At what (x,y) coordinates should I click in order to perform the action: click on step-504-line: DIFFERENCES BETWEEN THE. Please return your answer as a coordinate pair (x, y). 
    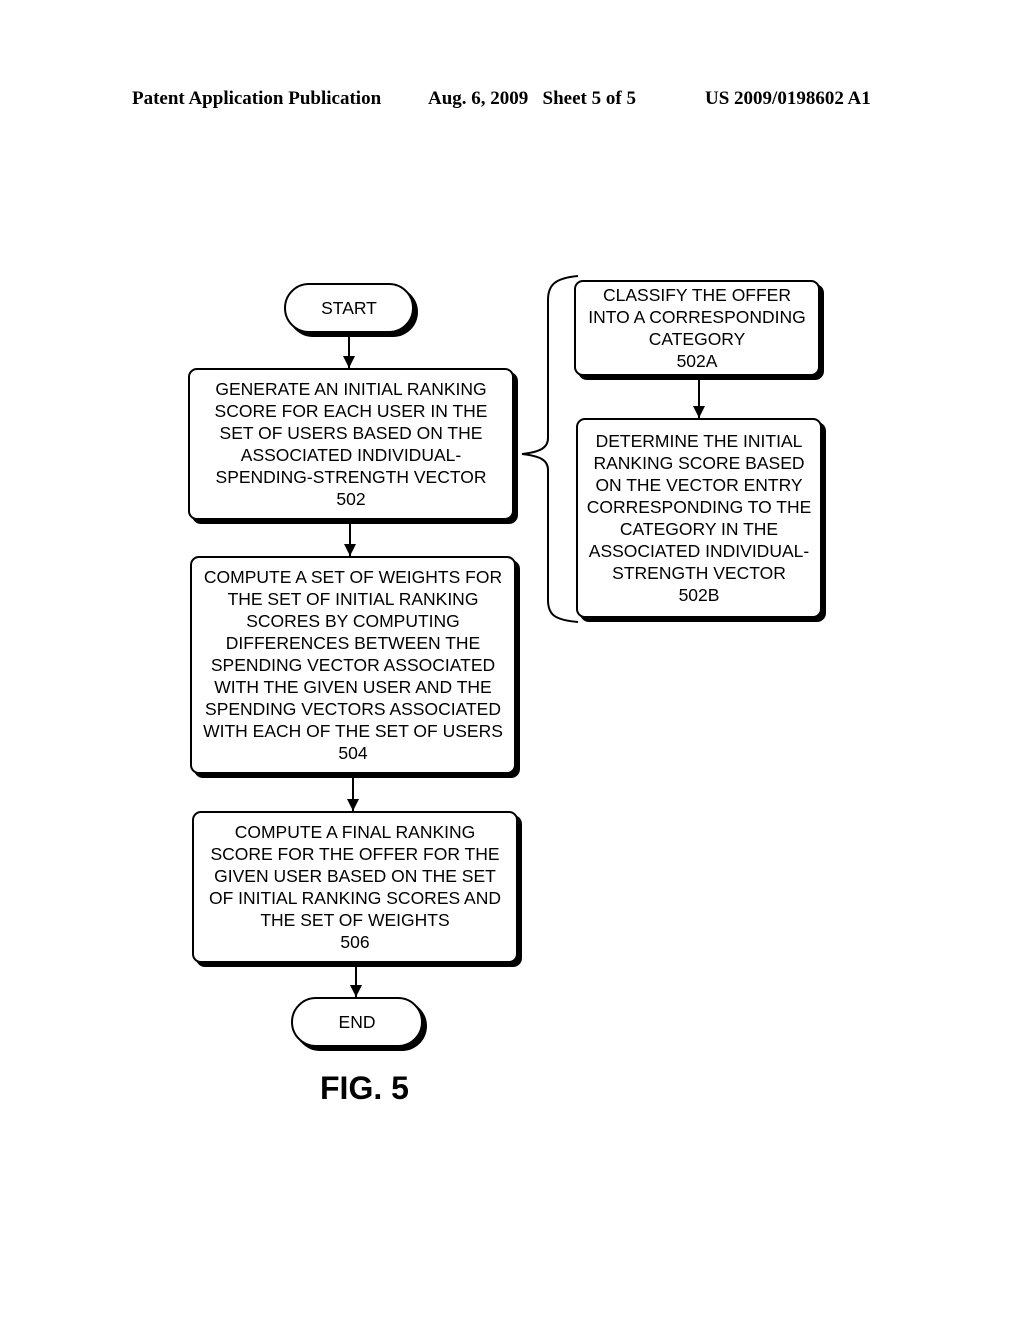
    Looking at the image, I should click on (353, 643).